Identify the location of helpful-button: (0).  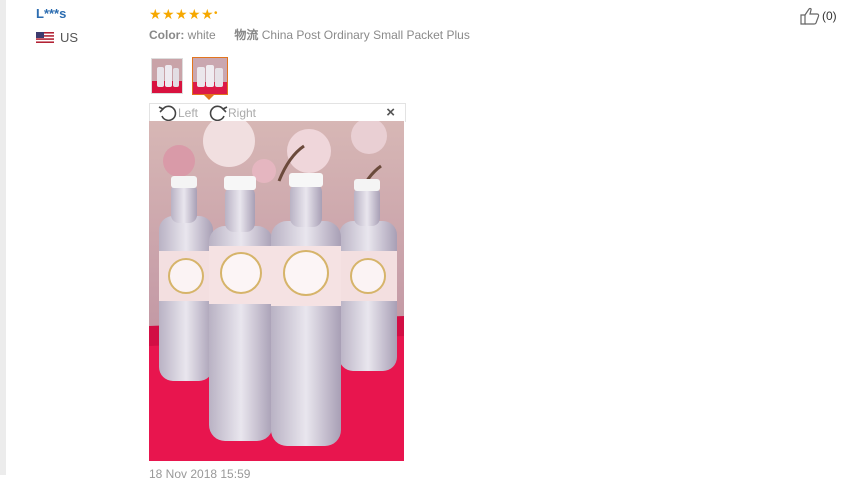
(818, 16).